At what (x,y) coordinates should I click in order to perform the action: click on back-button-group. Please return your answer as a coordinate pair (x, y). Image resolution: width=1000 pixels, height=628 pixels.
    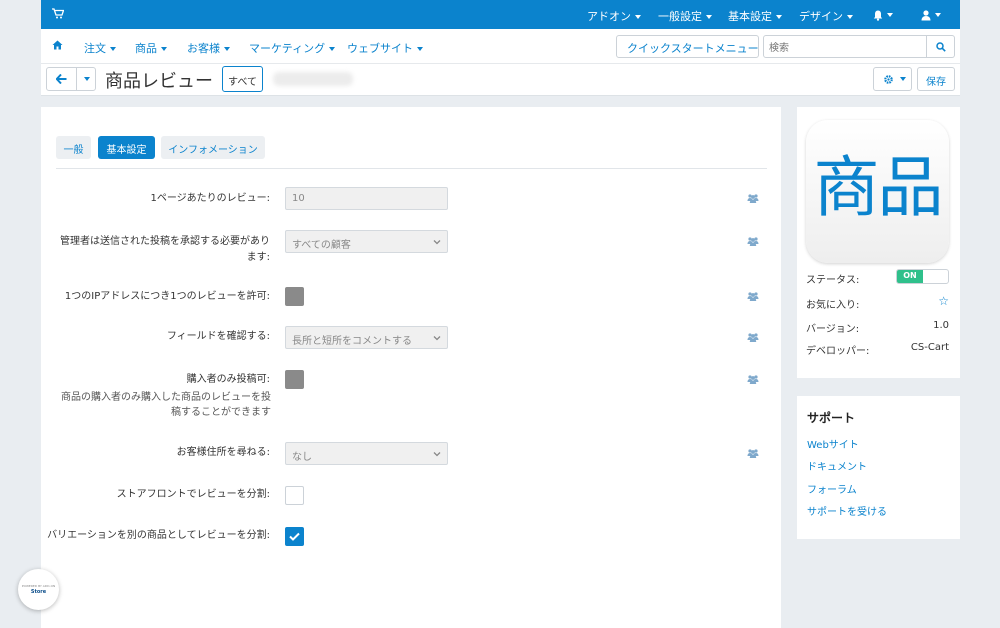
    Looking at the image, I should click on (71, 79).